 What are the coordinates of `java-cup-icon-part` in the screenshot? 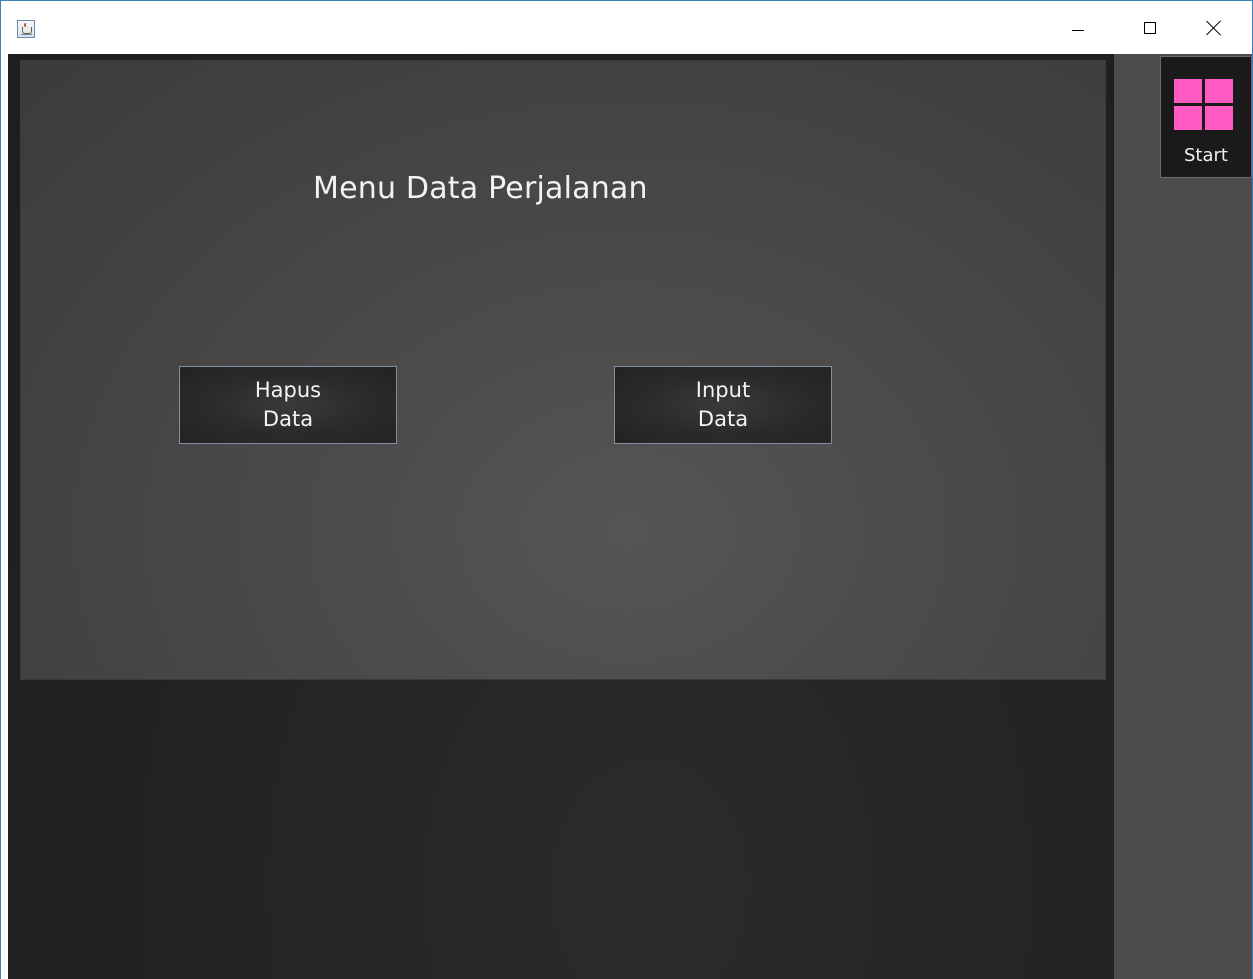 It's located at (27, 30).